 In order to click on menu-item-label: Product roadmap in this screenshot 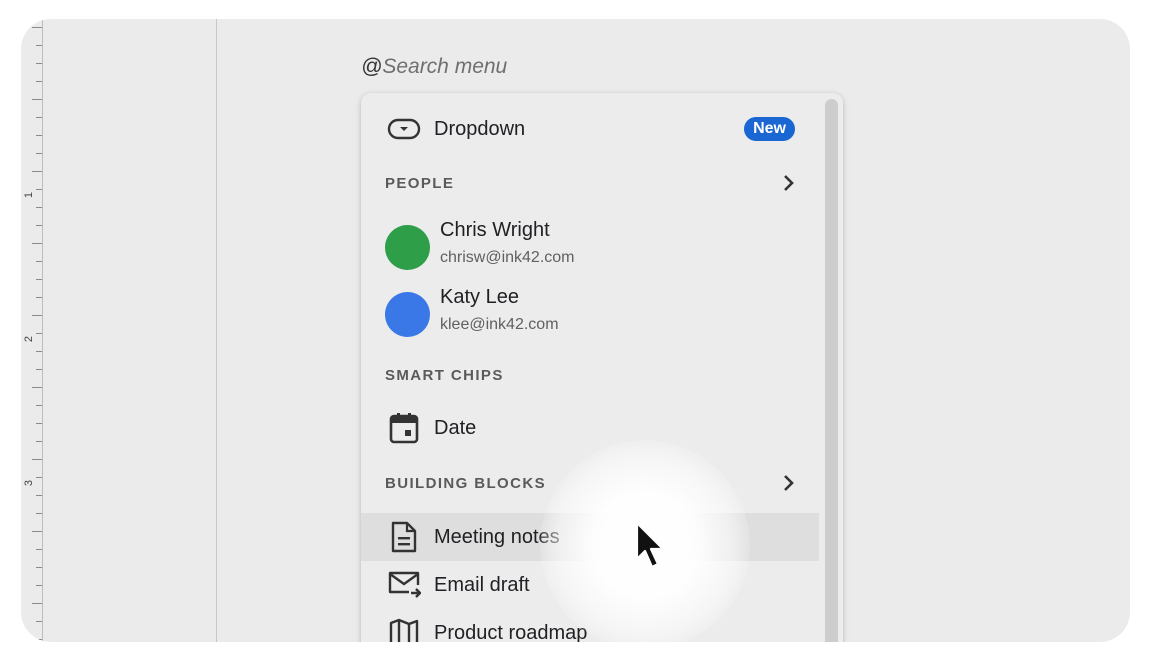, I will do `click(511, 632)`.